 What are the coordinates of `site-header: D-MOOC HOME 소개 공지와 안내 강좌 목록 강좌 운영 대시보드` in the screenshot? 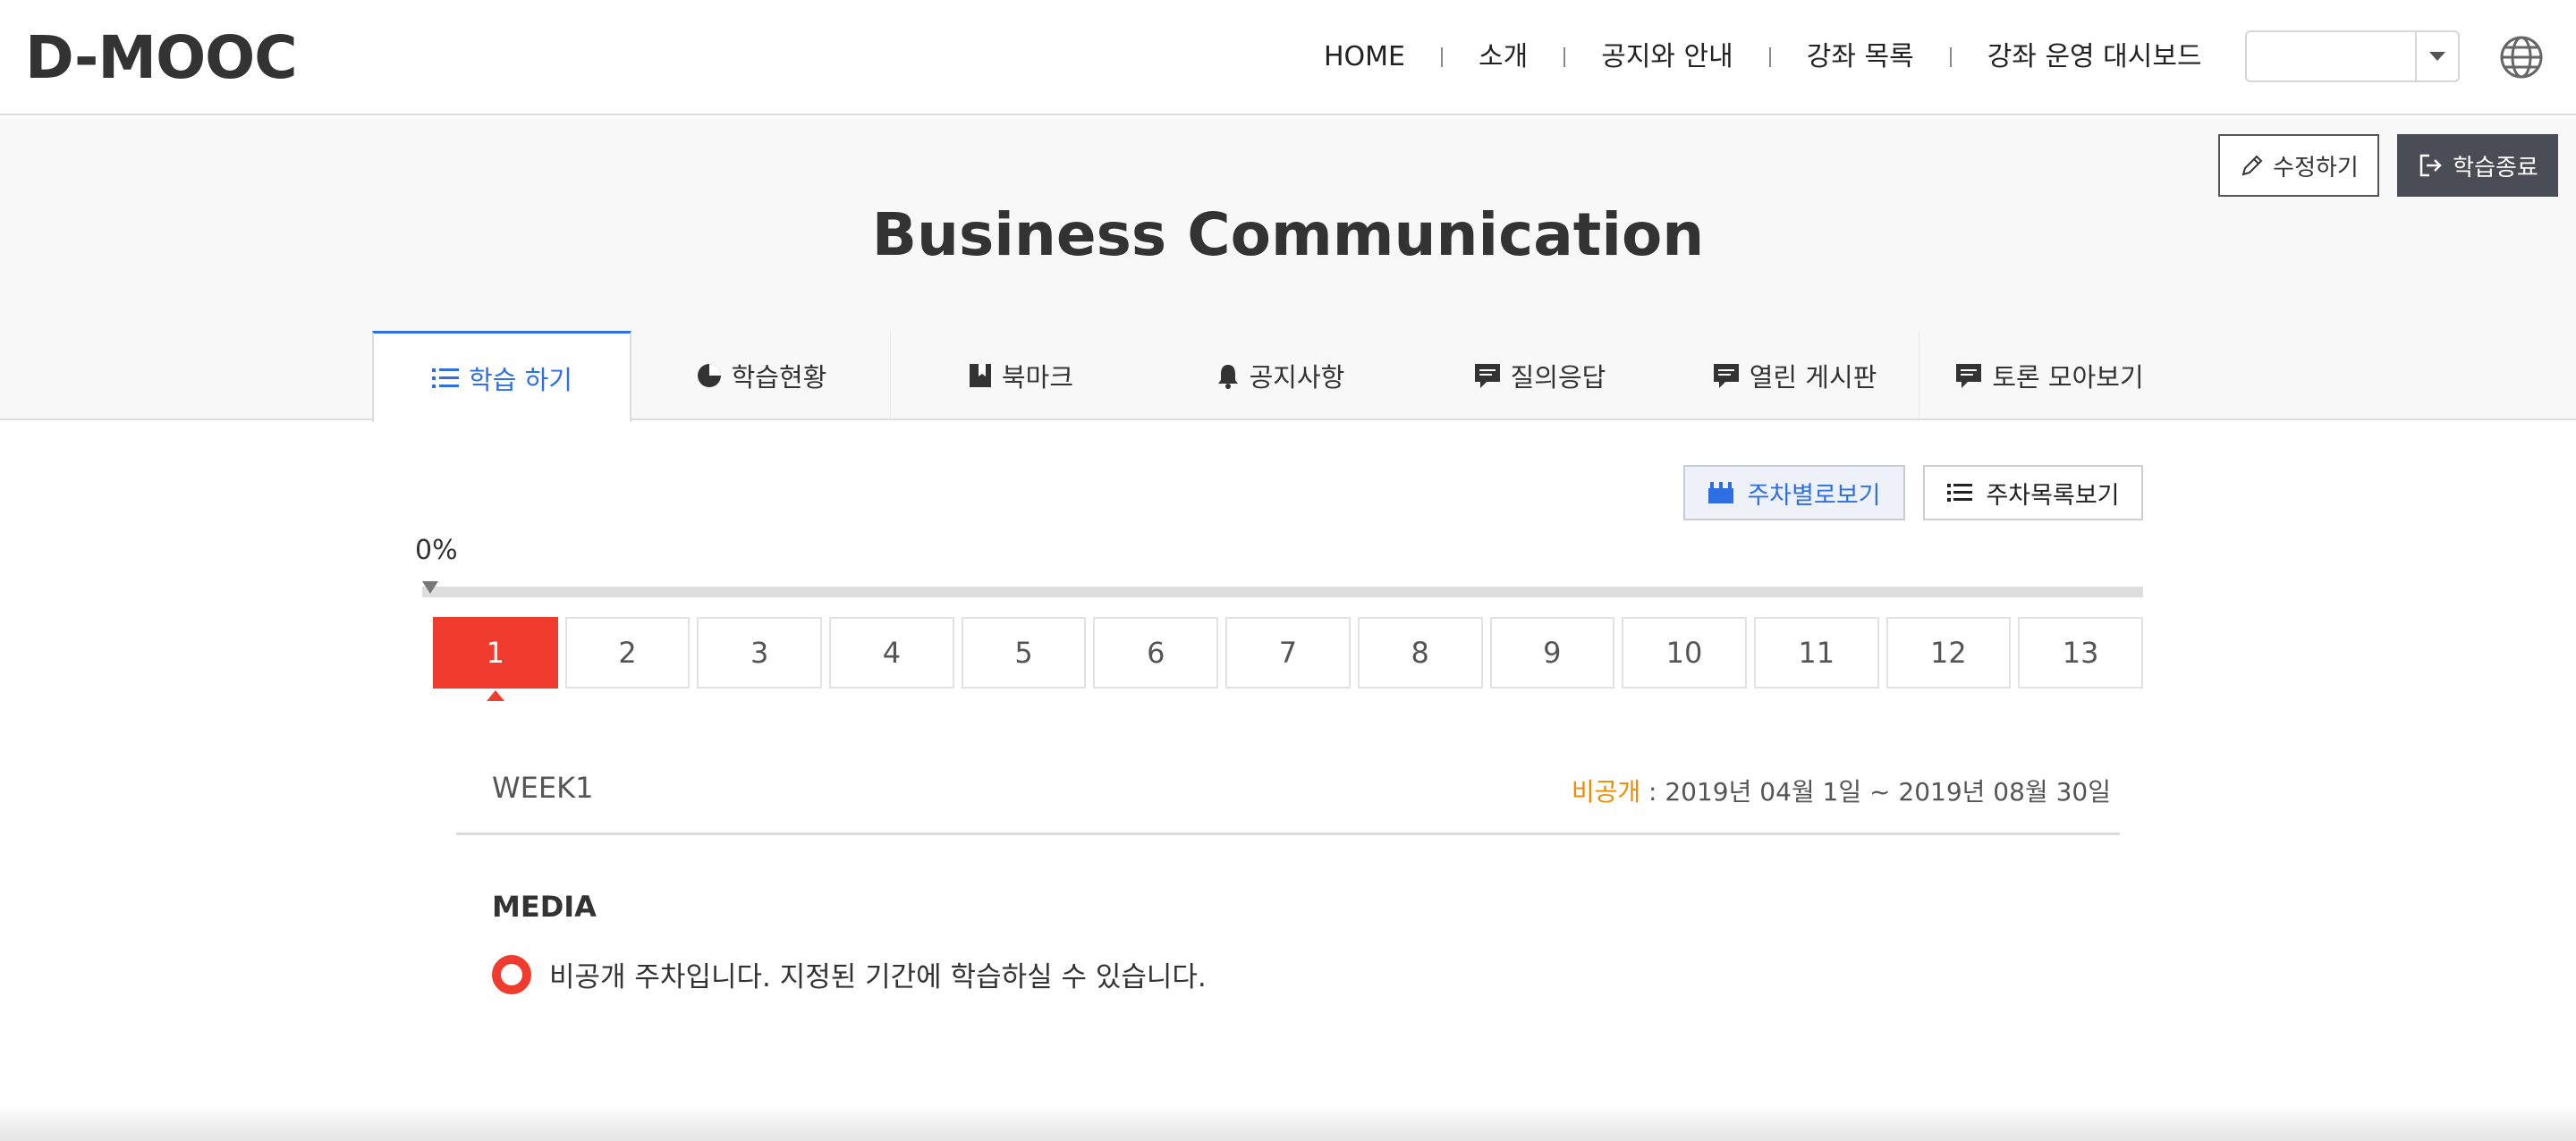 It's located at (1288, 57).